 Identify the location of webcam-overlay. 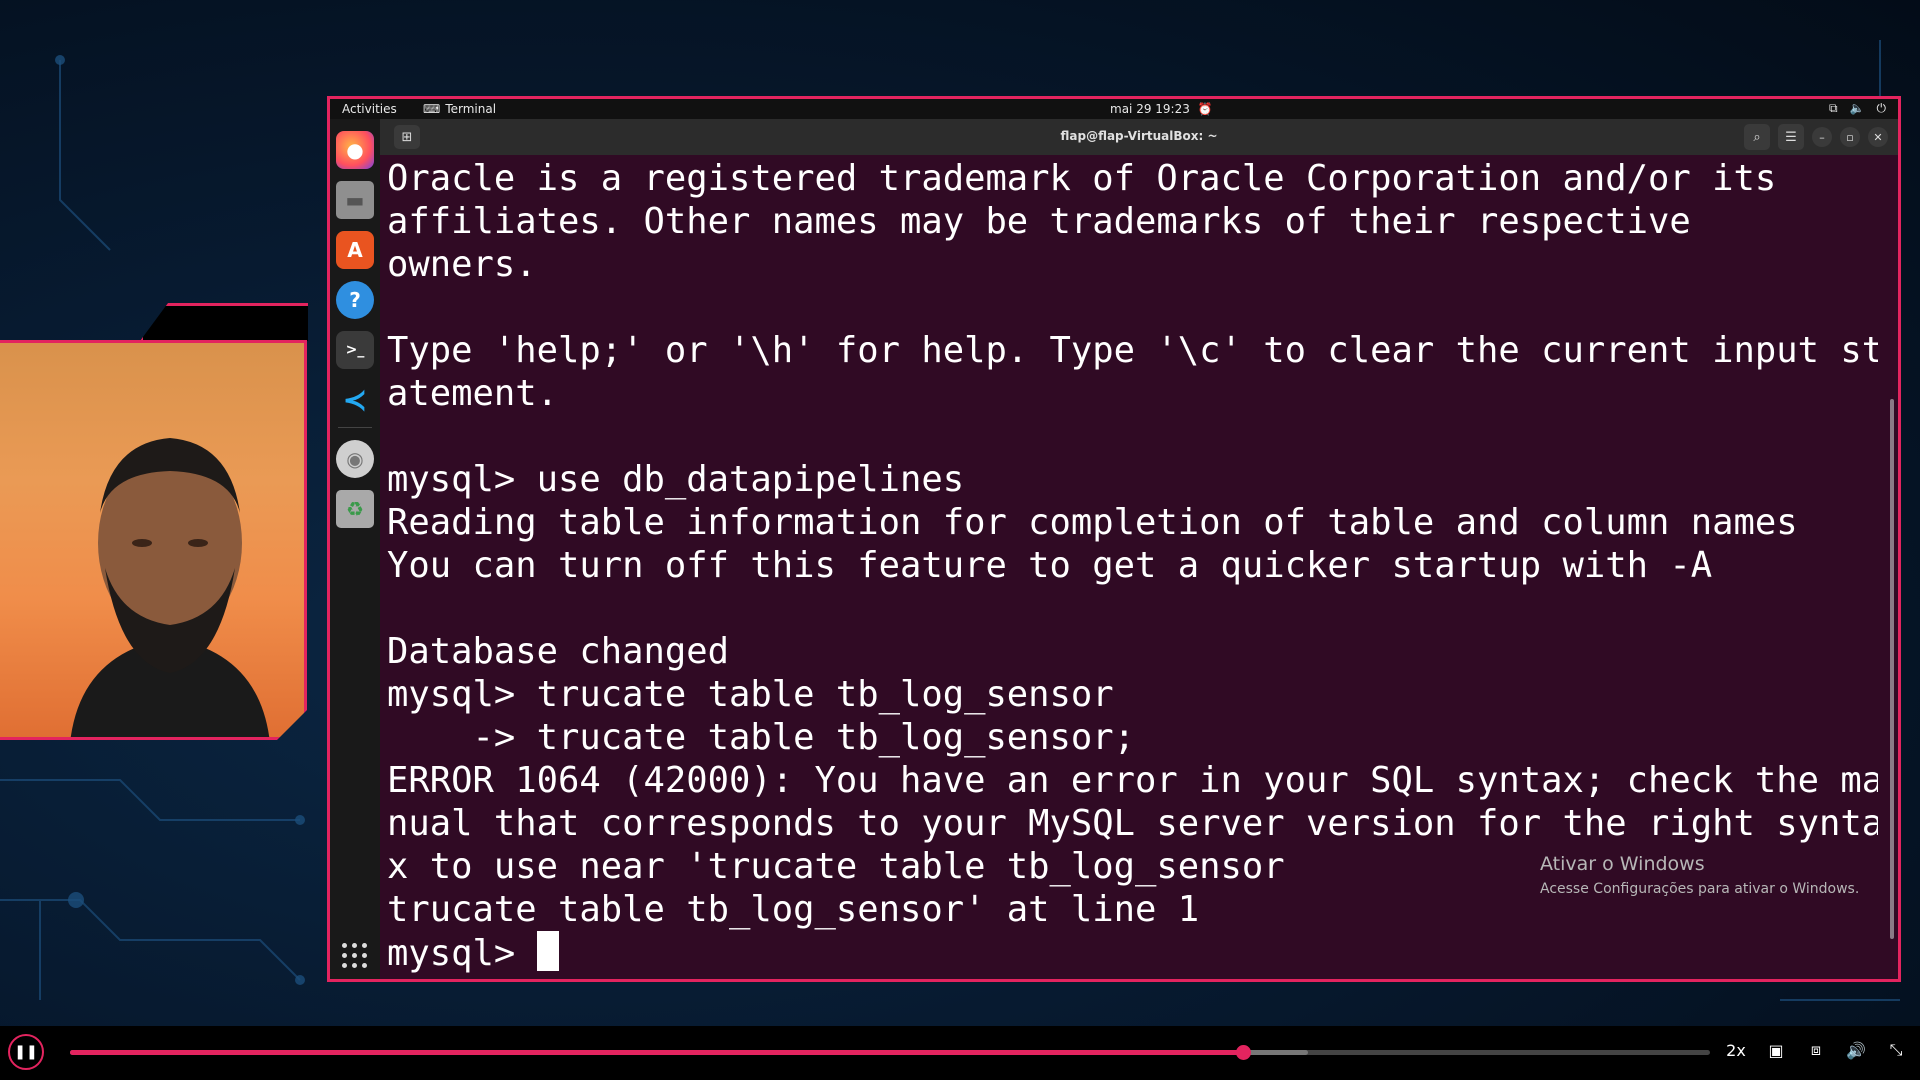
(153, 540).